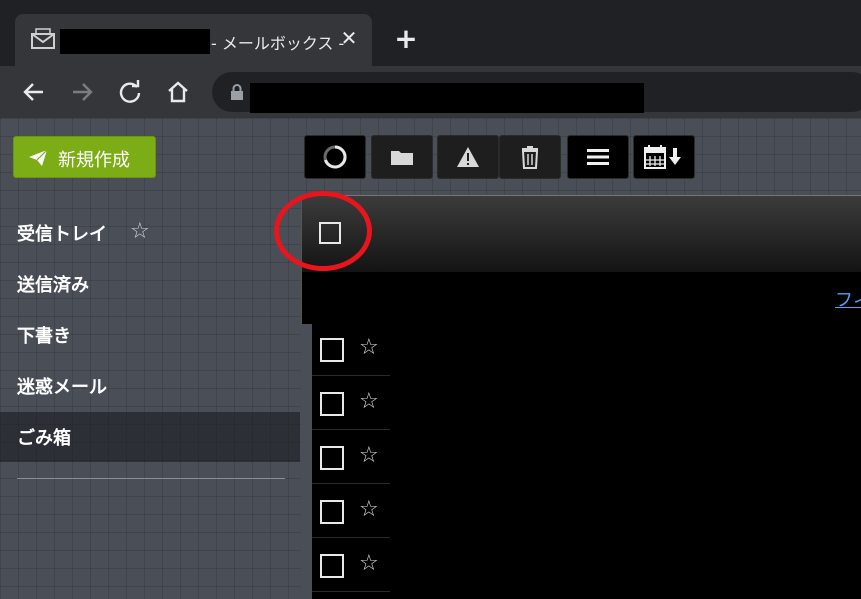 This screenshot has width=861, height=599. I want to click on delete-button, so click(530, 157).